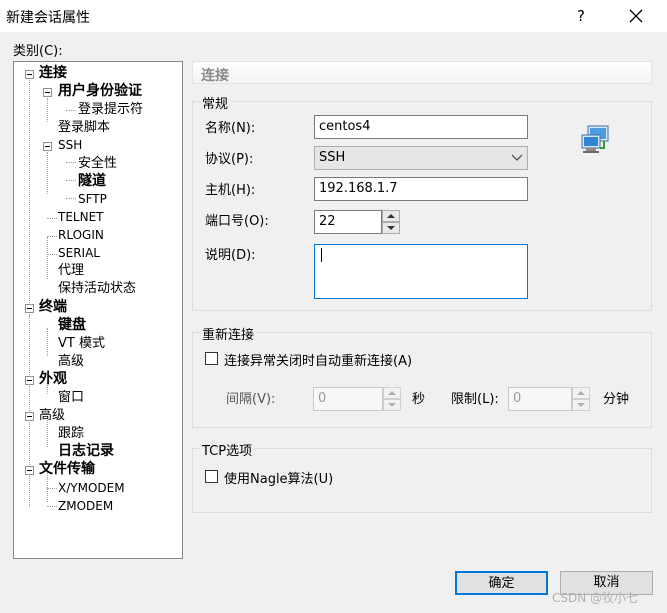 This screenshot has width=667, height=613. I want to click on watermark: CSDN @牧小七, so click(595, 598).